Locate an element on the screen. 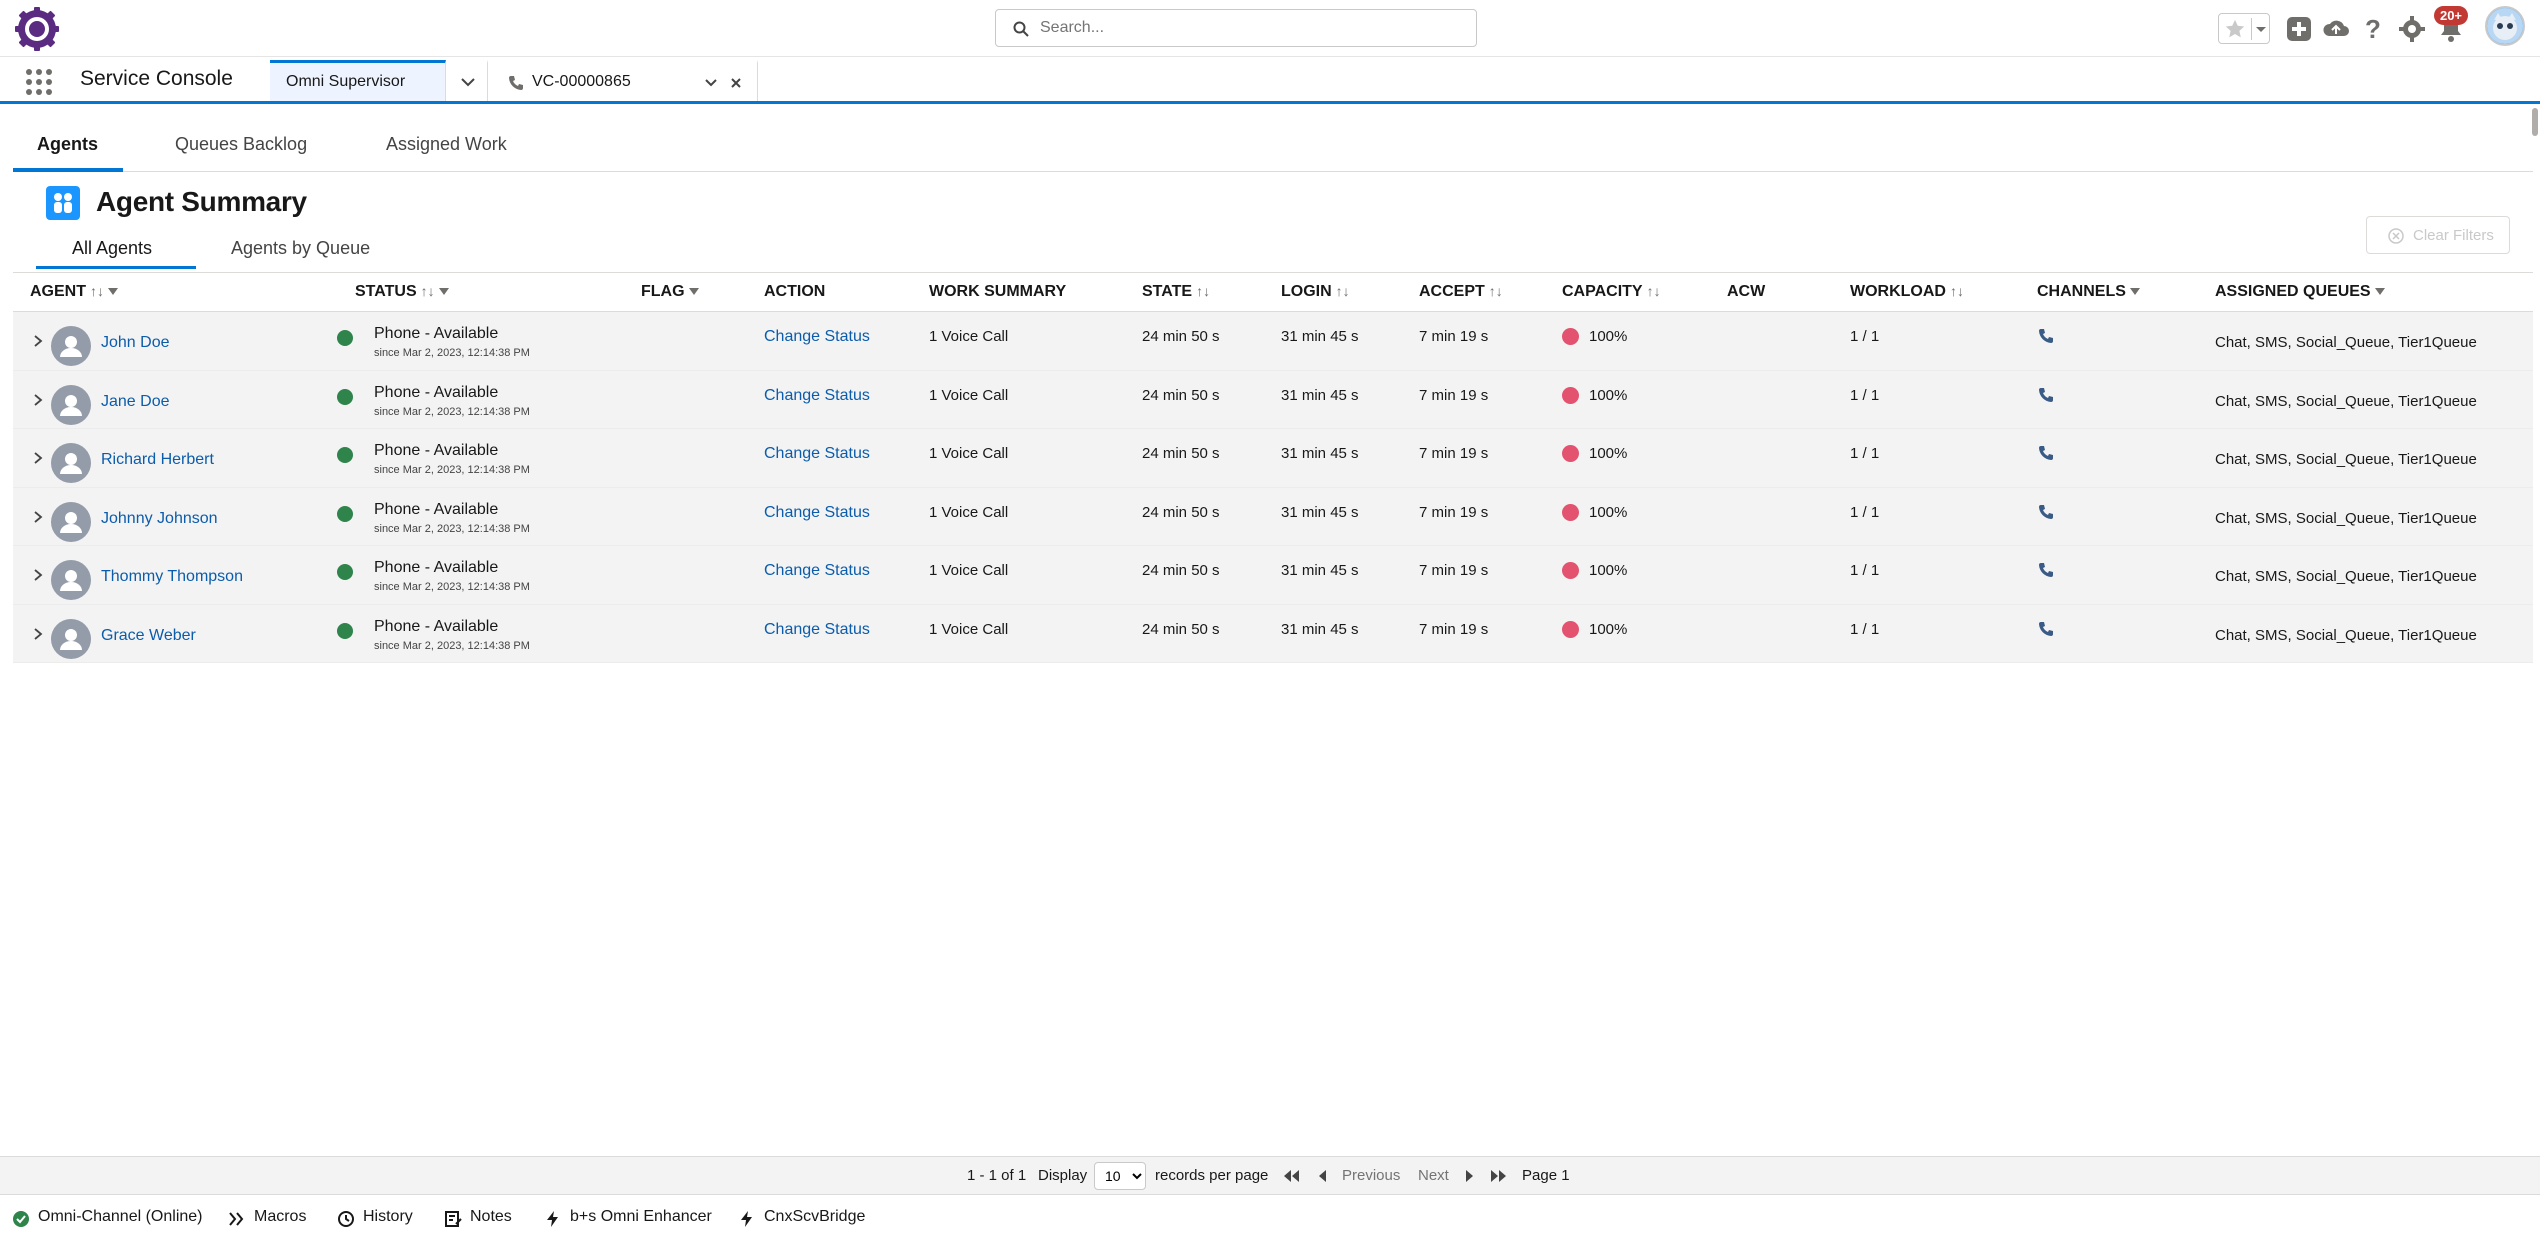  status-available-dot is located at coordinates (345, 396).